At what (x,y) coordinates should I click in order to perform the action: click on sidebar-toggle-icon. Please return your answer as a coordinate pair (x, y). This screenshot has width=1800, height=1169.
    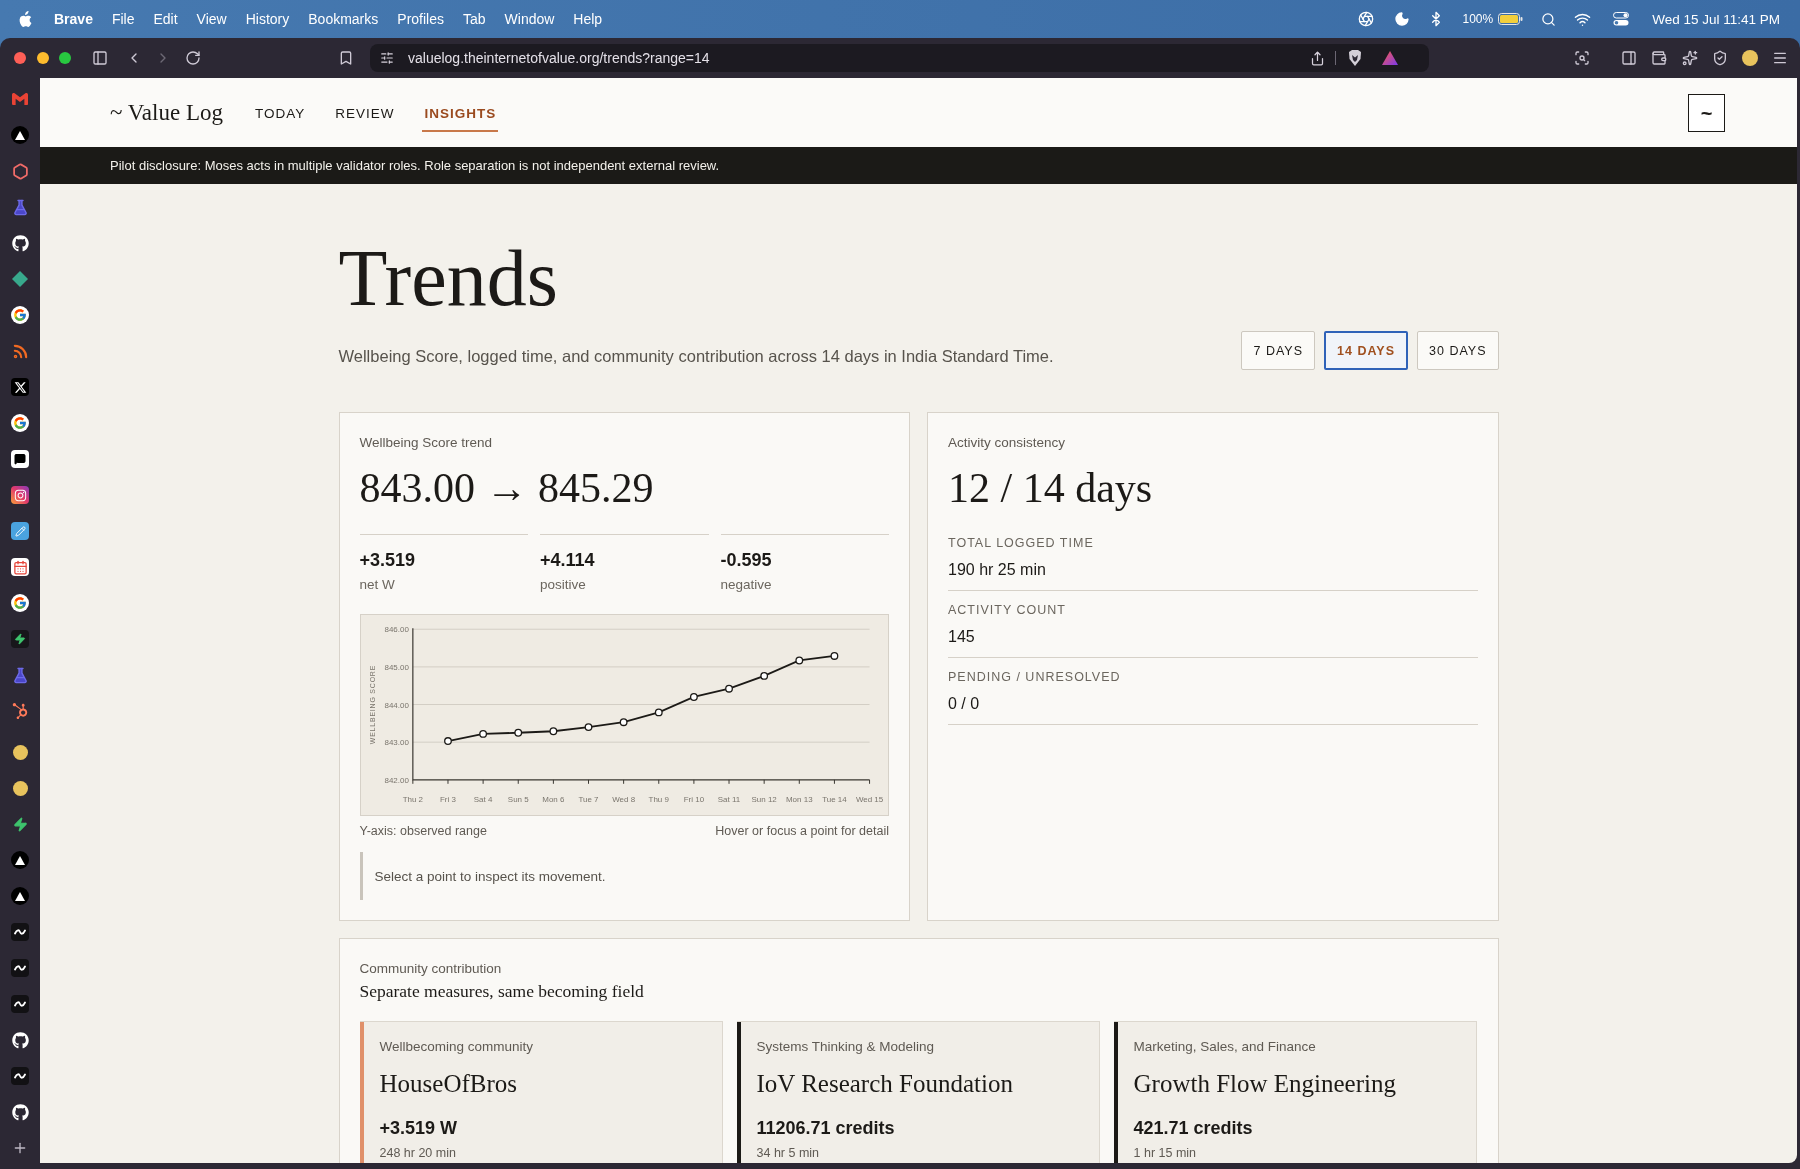
    Looking at the image, I should click on (100, 58).